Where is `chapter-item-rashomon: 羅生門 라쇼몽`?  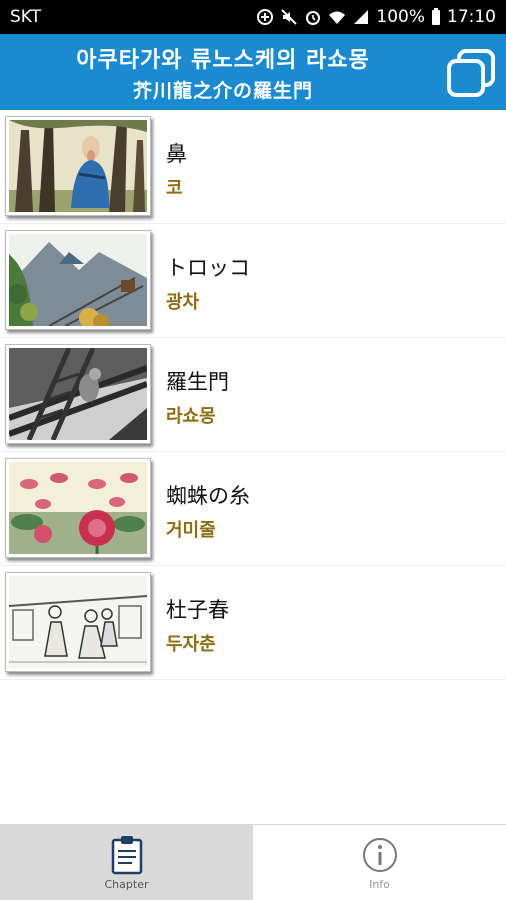
chapter-item-rashomon: 羅生門 라쇼몽 is located at coordinates (253, 395).